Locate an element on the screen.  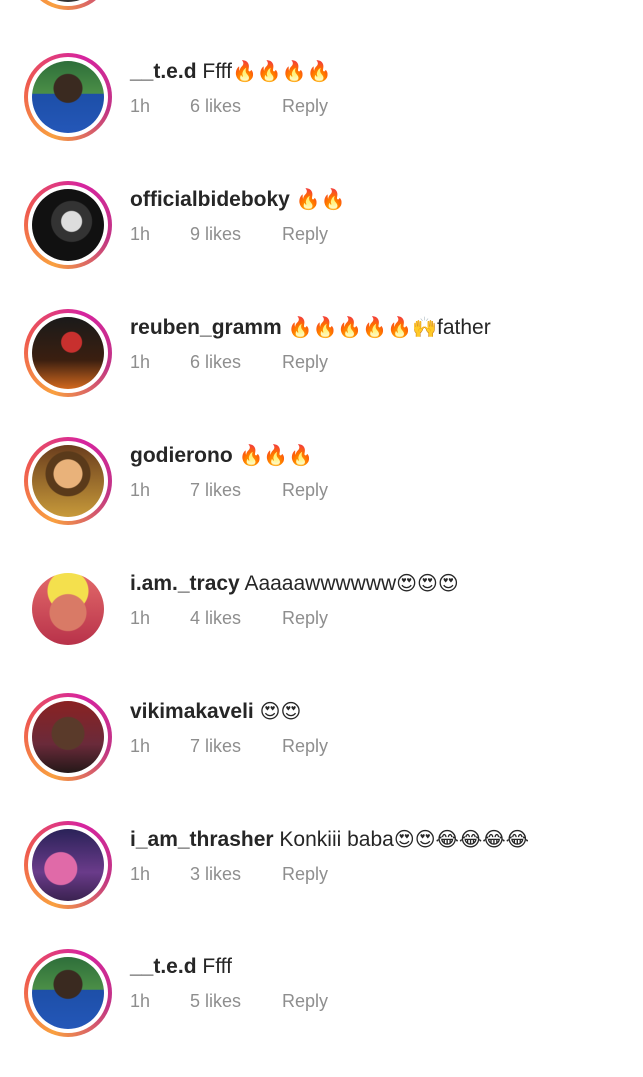
comment-emojis: 🔥🔥 is located at coordinates (320, 199).